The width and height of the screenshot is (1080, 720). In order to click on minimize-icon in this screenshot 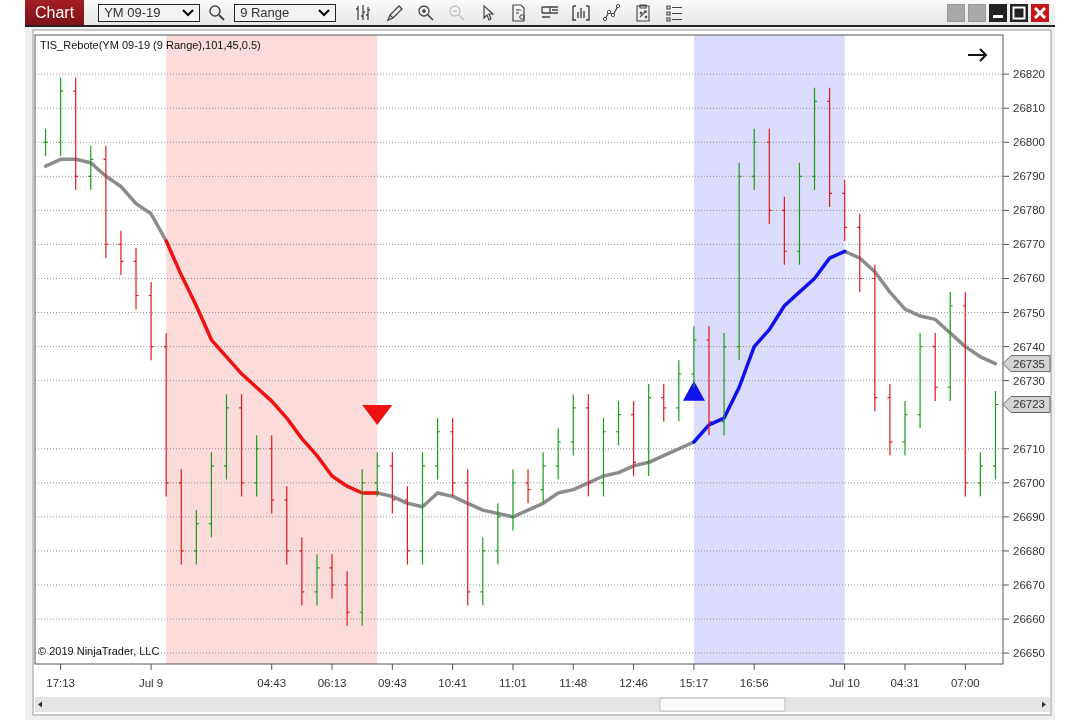, I will do `click(998, 12)`.